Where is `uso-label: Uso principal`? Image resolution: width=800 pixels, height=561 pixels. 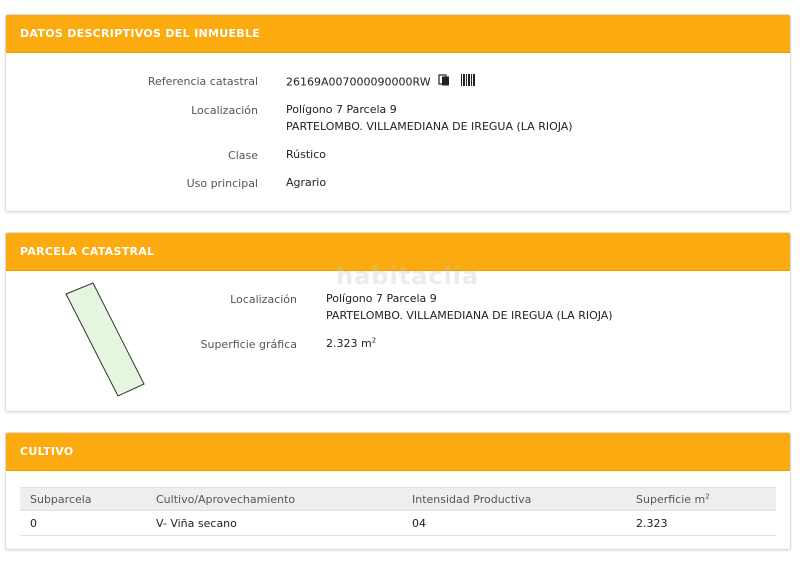 uso-label: Uso principal is located at coordinates (222, 183).